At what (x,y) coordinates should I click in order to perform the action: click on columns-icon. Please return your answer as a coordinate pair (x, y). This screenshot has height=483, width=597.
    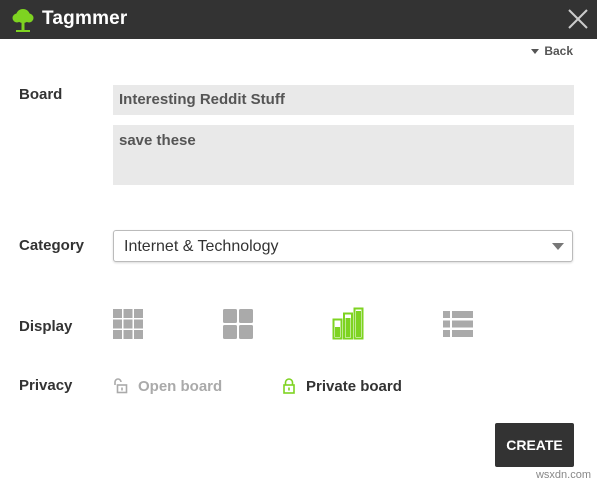
    Looking at the image, I should click on (348, 324).